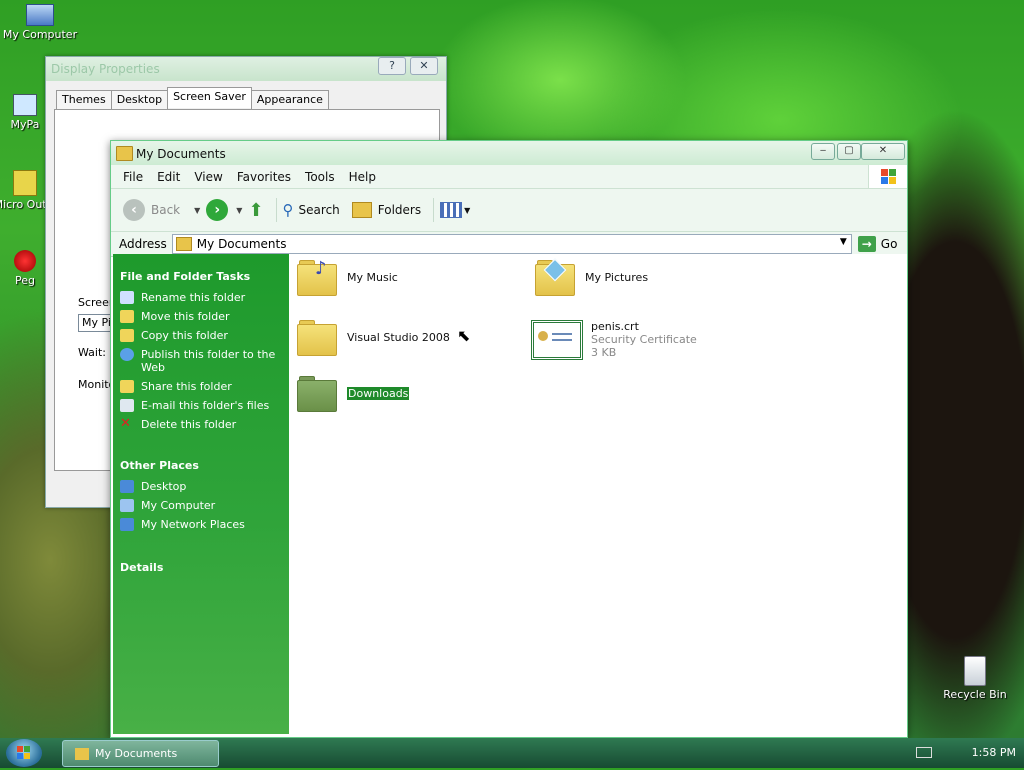 The image size is (1024, 770). Describe the element at coordinates (143, 244) in the screenshot. I see `address-label: Address` at that location.